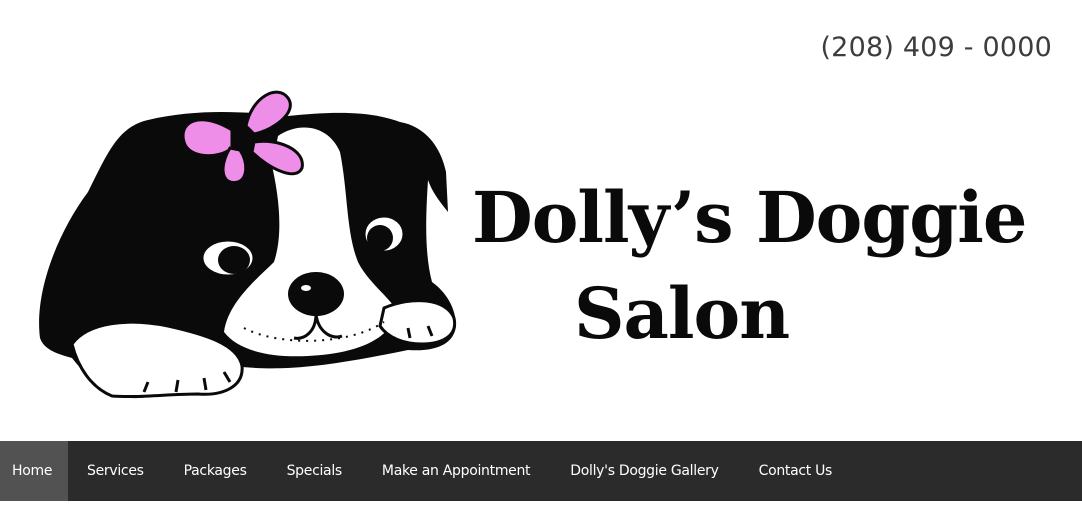 Image resolution: width=1082 pixels, height=522 pixels. I want to click on nav-item-packages: Packages, so click(215, 471).